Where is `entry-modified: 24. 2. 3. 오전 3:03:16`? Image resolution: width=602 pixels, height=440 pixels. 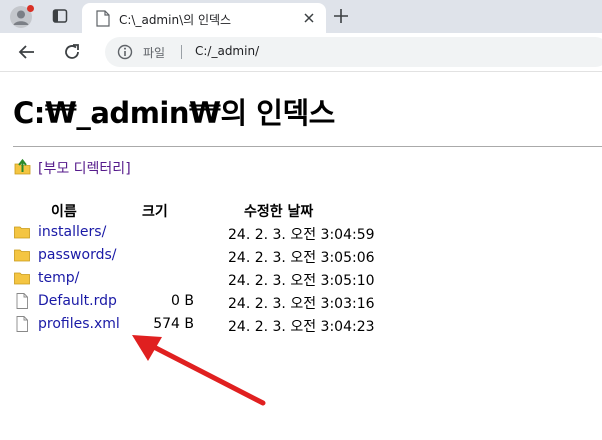 entry-modified: 24. 2. 3. 오전 3:03:16 is located at coordinates (301, 304).